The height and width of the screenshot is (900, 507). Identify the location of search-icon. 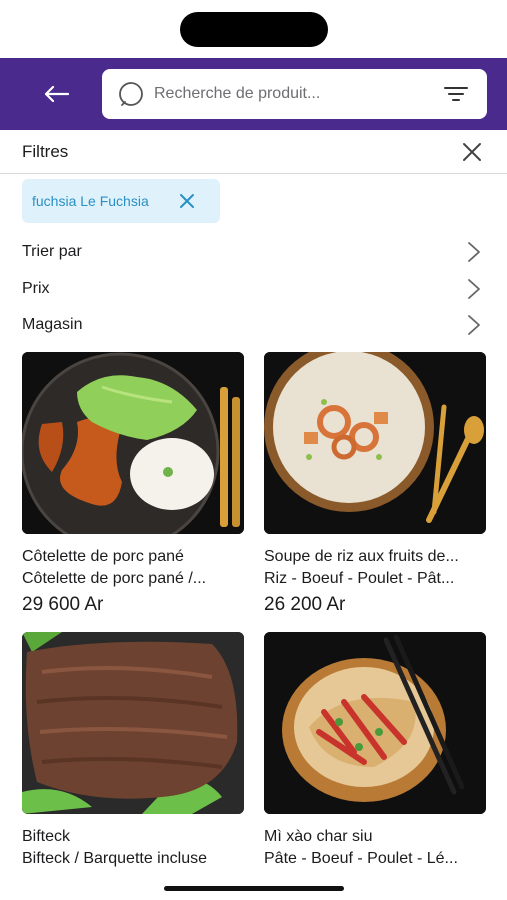
(131, 94).